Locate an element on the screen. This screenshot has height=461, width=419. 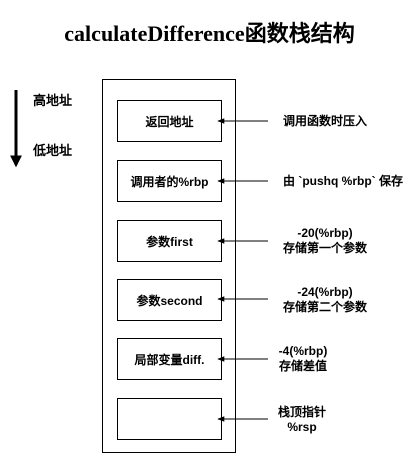
note-line: -4(%rbp) is located at coordinates (303, 351).